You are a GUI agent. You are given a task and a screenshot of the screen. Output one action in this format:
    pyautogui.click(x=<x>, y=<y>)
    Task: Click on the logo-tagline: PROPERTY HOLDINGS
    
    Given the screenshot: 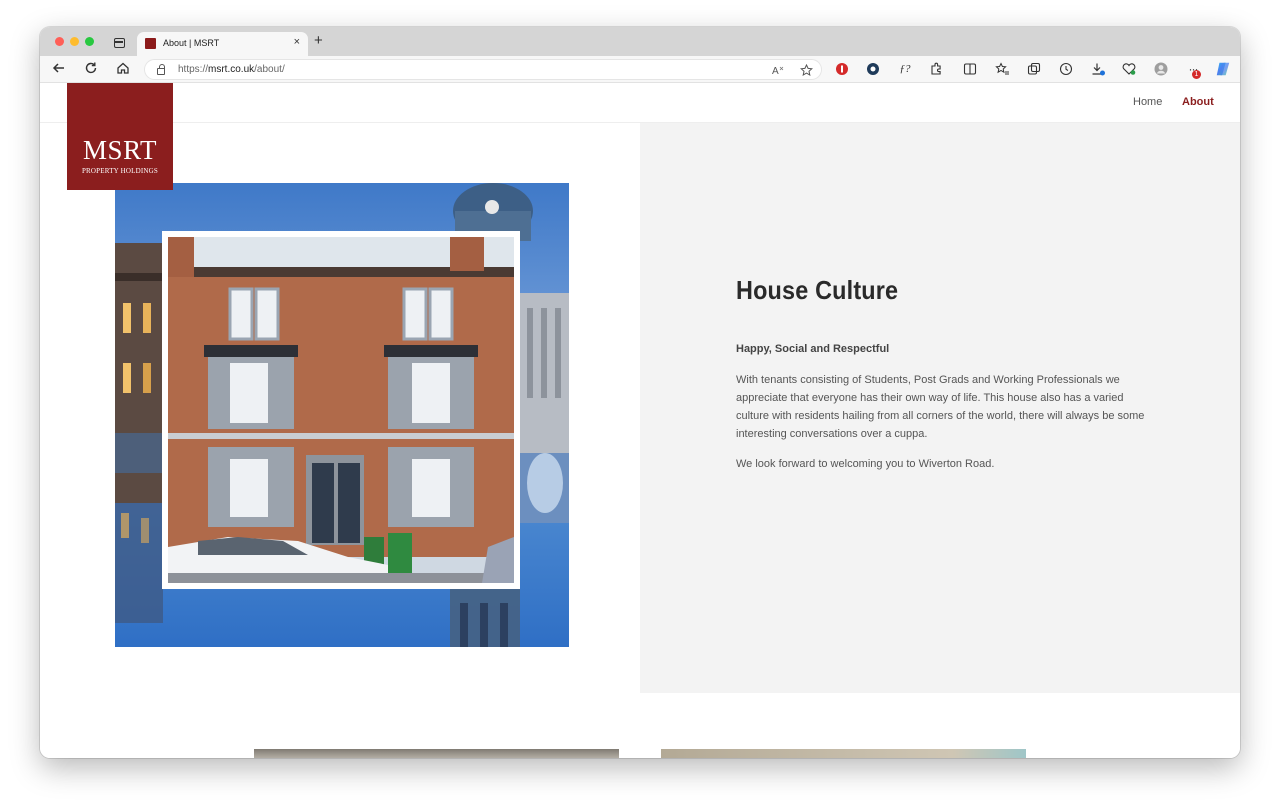 What is the action you would take?
    pyautogui.click(x=120, y=171)
    